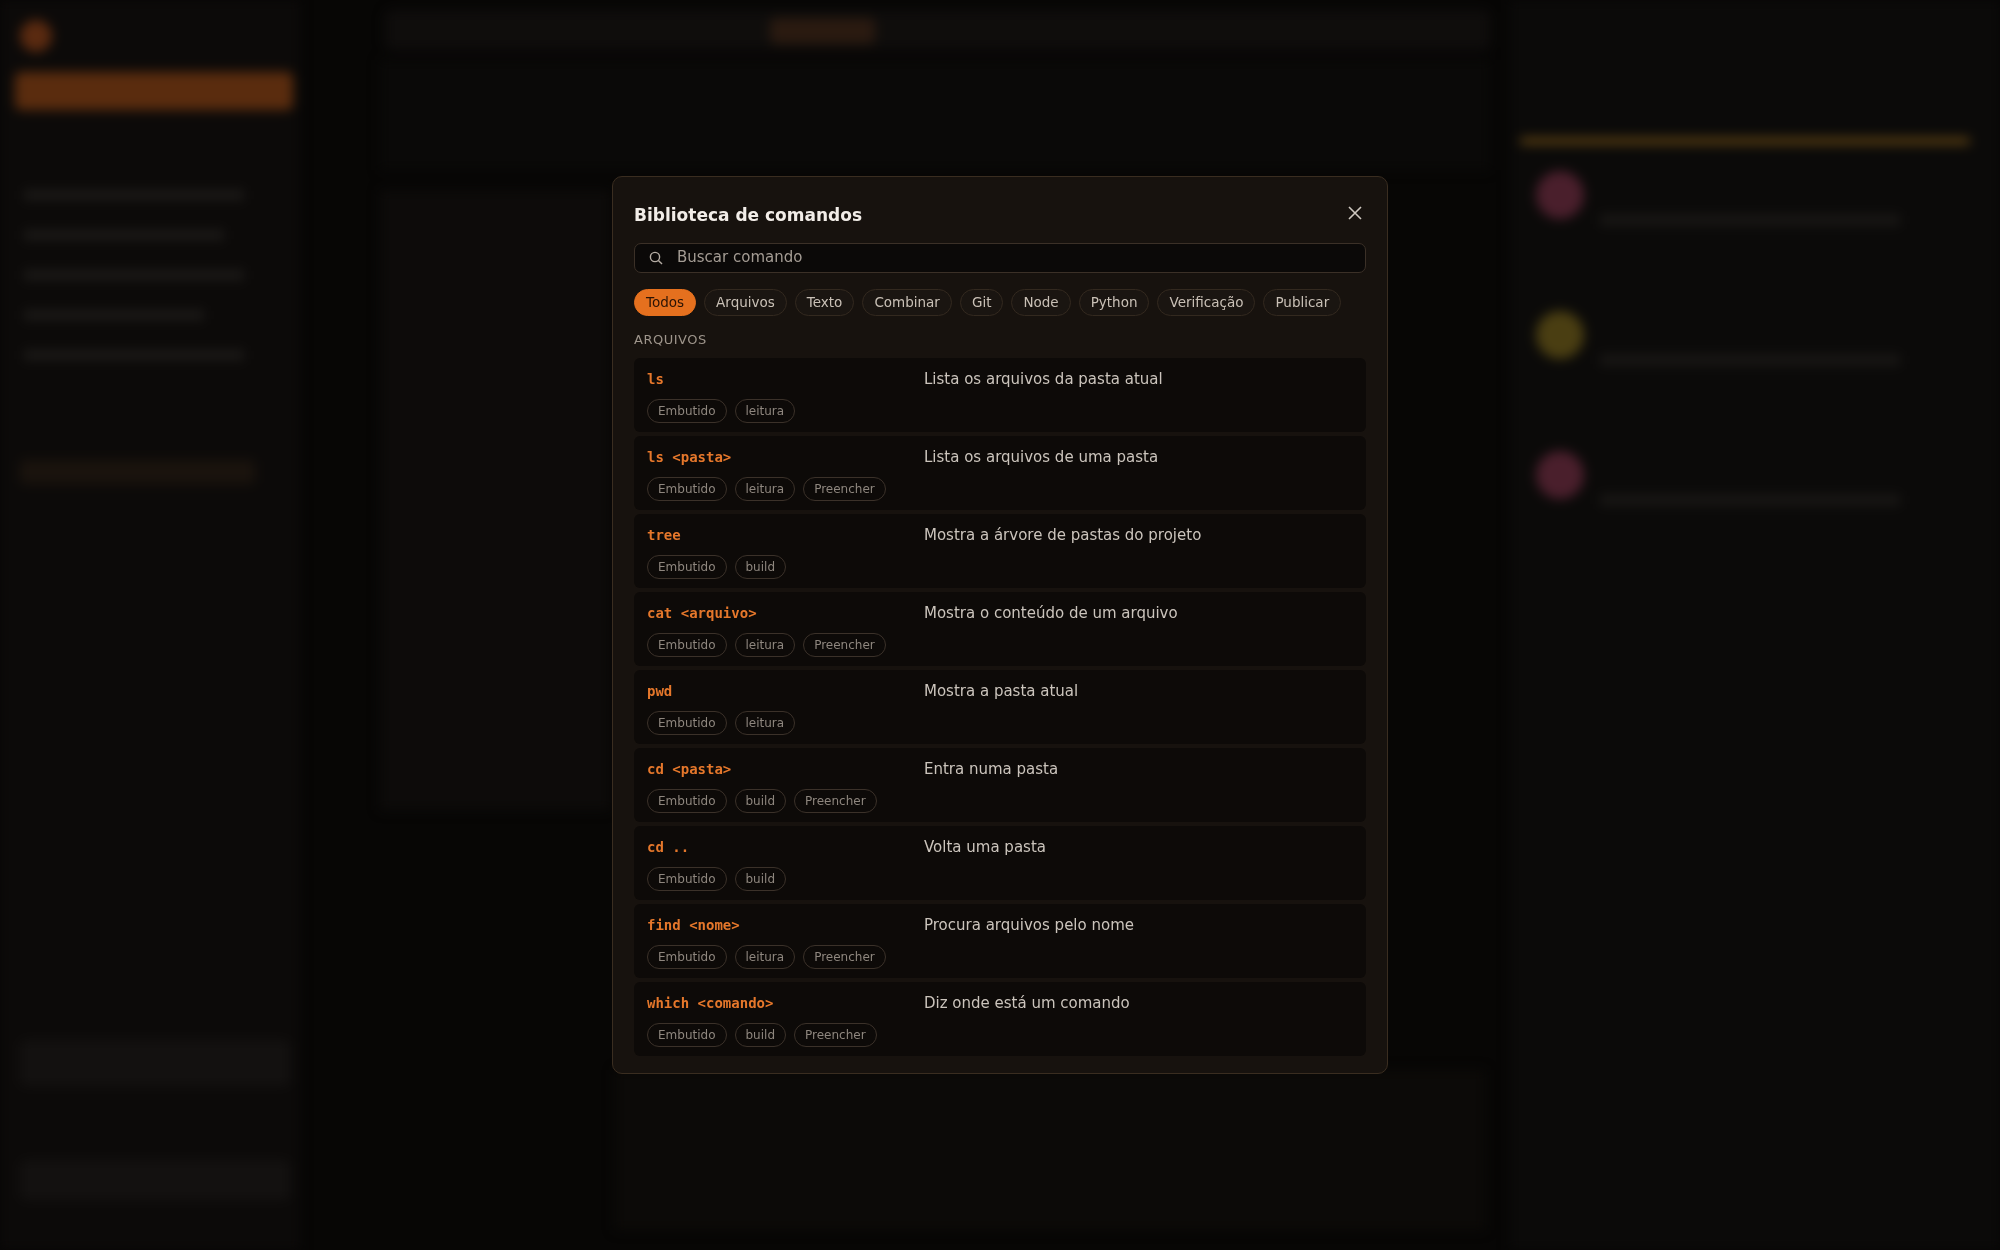  What do you see at coordinates (981, 302) in the screenshot?
I see `filter-chip: Git` at bounding box center [981, 302].